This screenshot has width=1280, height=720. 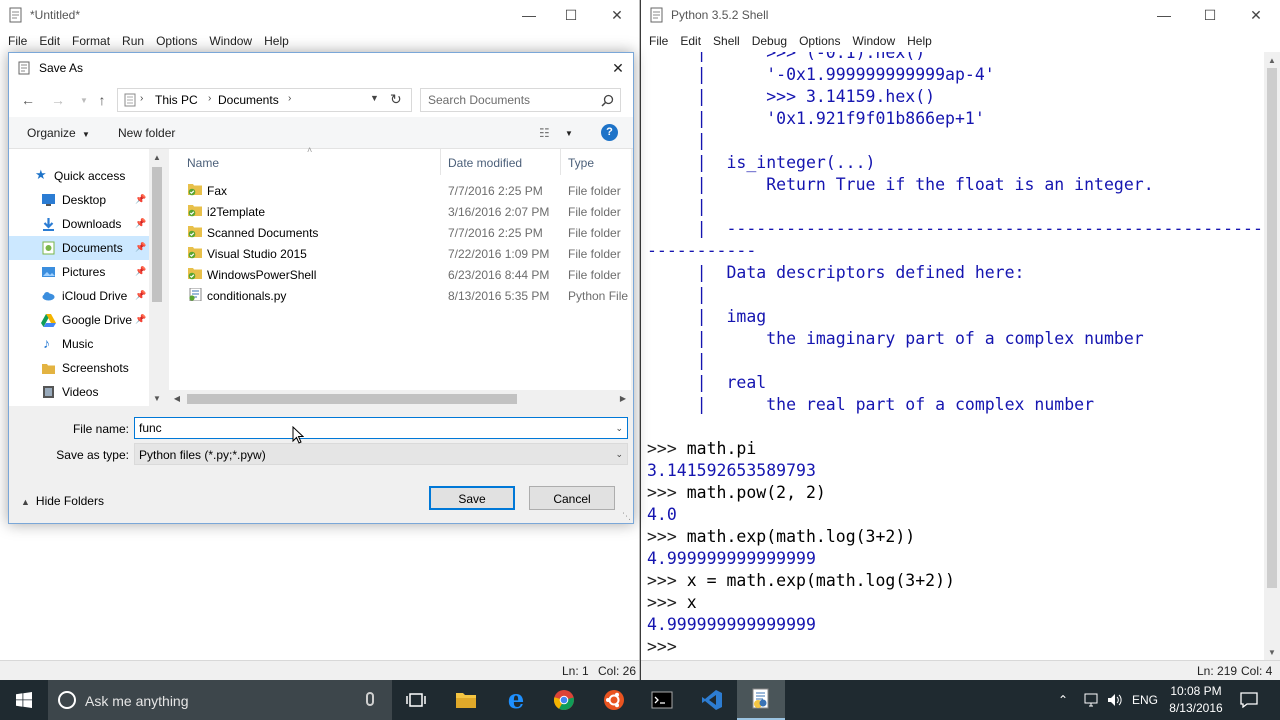 I want to click on save-as-type-select: Python files (*.py;*.pyw) ⌄, so click(x=381, y=454).